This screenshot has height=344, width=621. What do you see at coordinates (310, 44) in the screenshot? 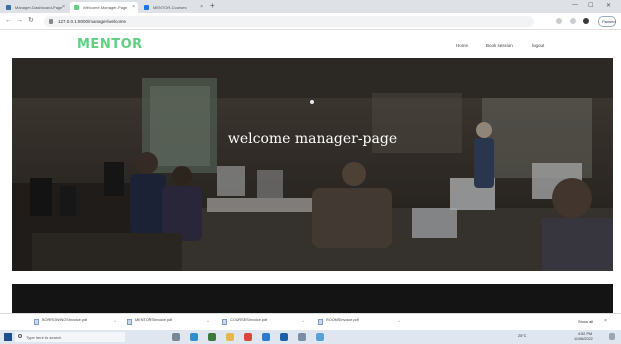
I see `site-header: MENTOR Home Book session logout` at bounding box center [310, 44].